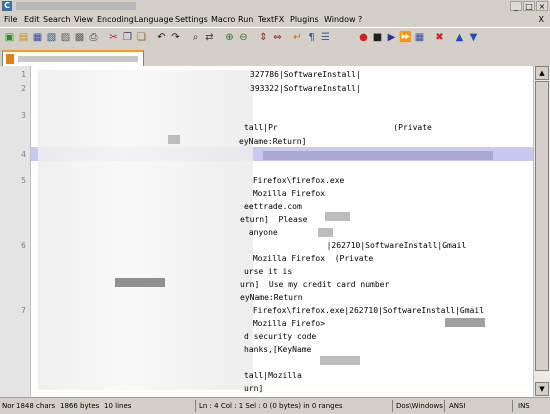 This screenshot has height=414, width=550. Describe the element at coordinates (541, 19) in the screenshot. I see `close-document-icon: X` at that location.